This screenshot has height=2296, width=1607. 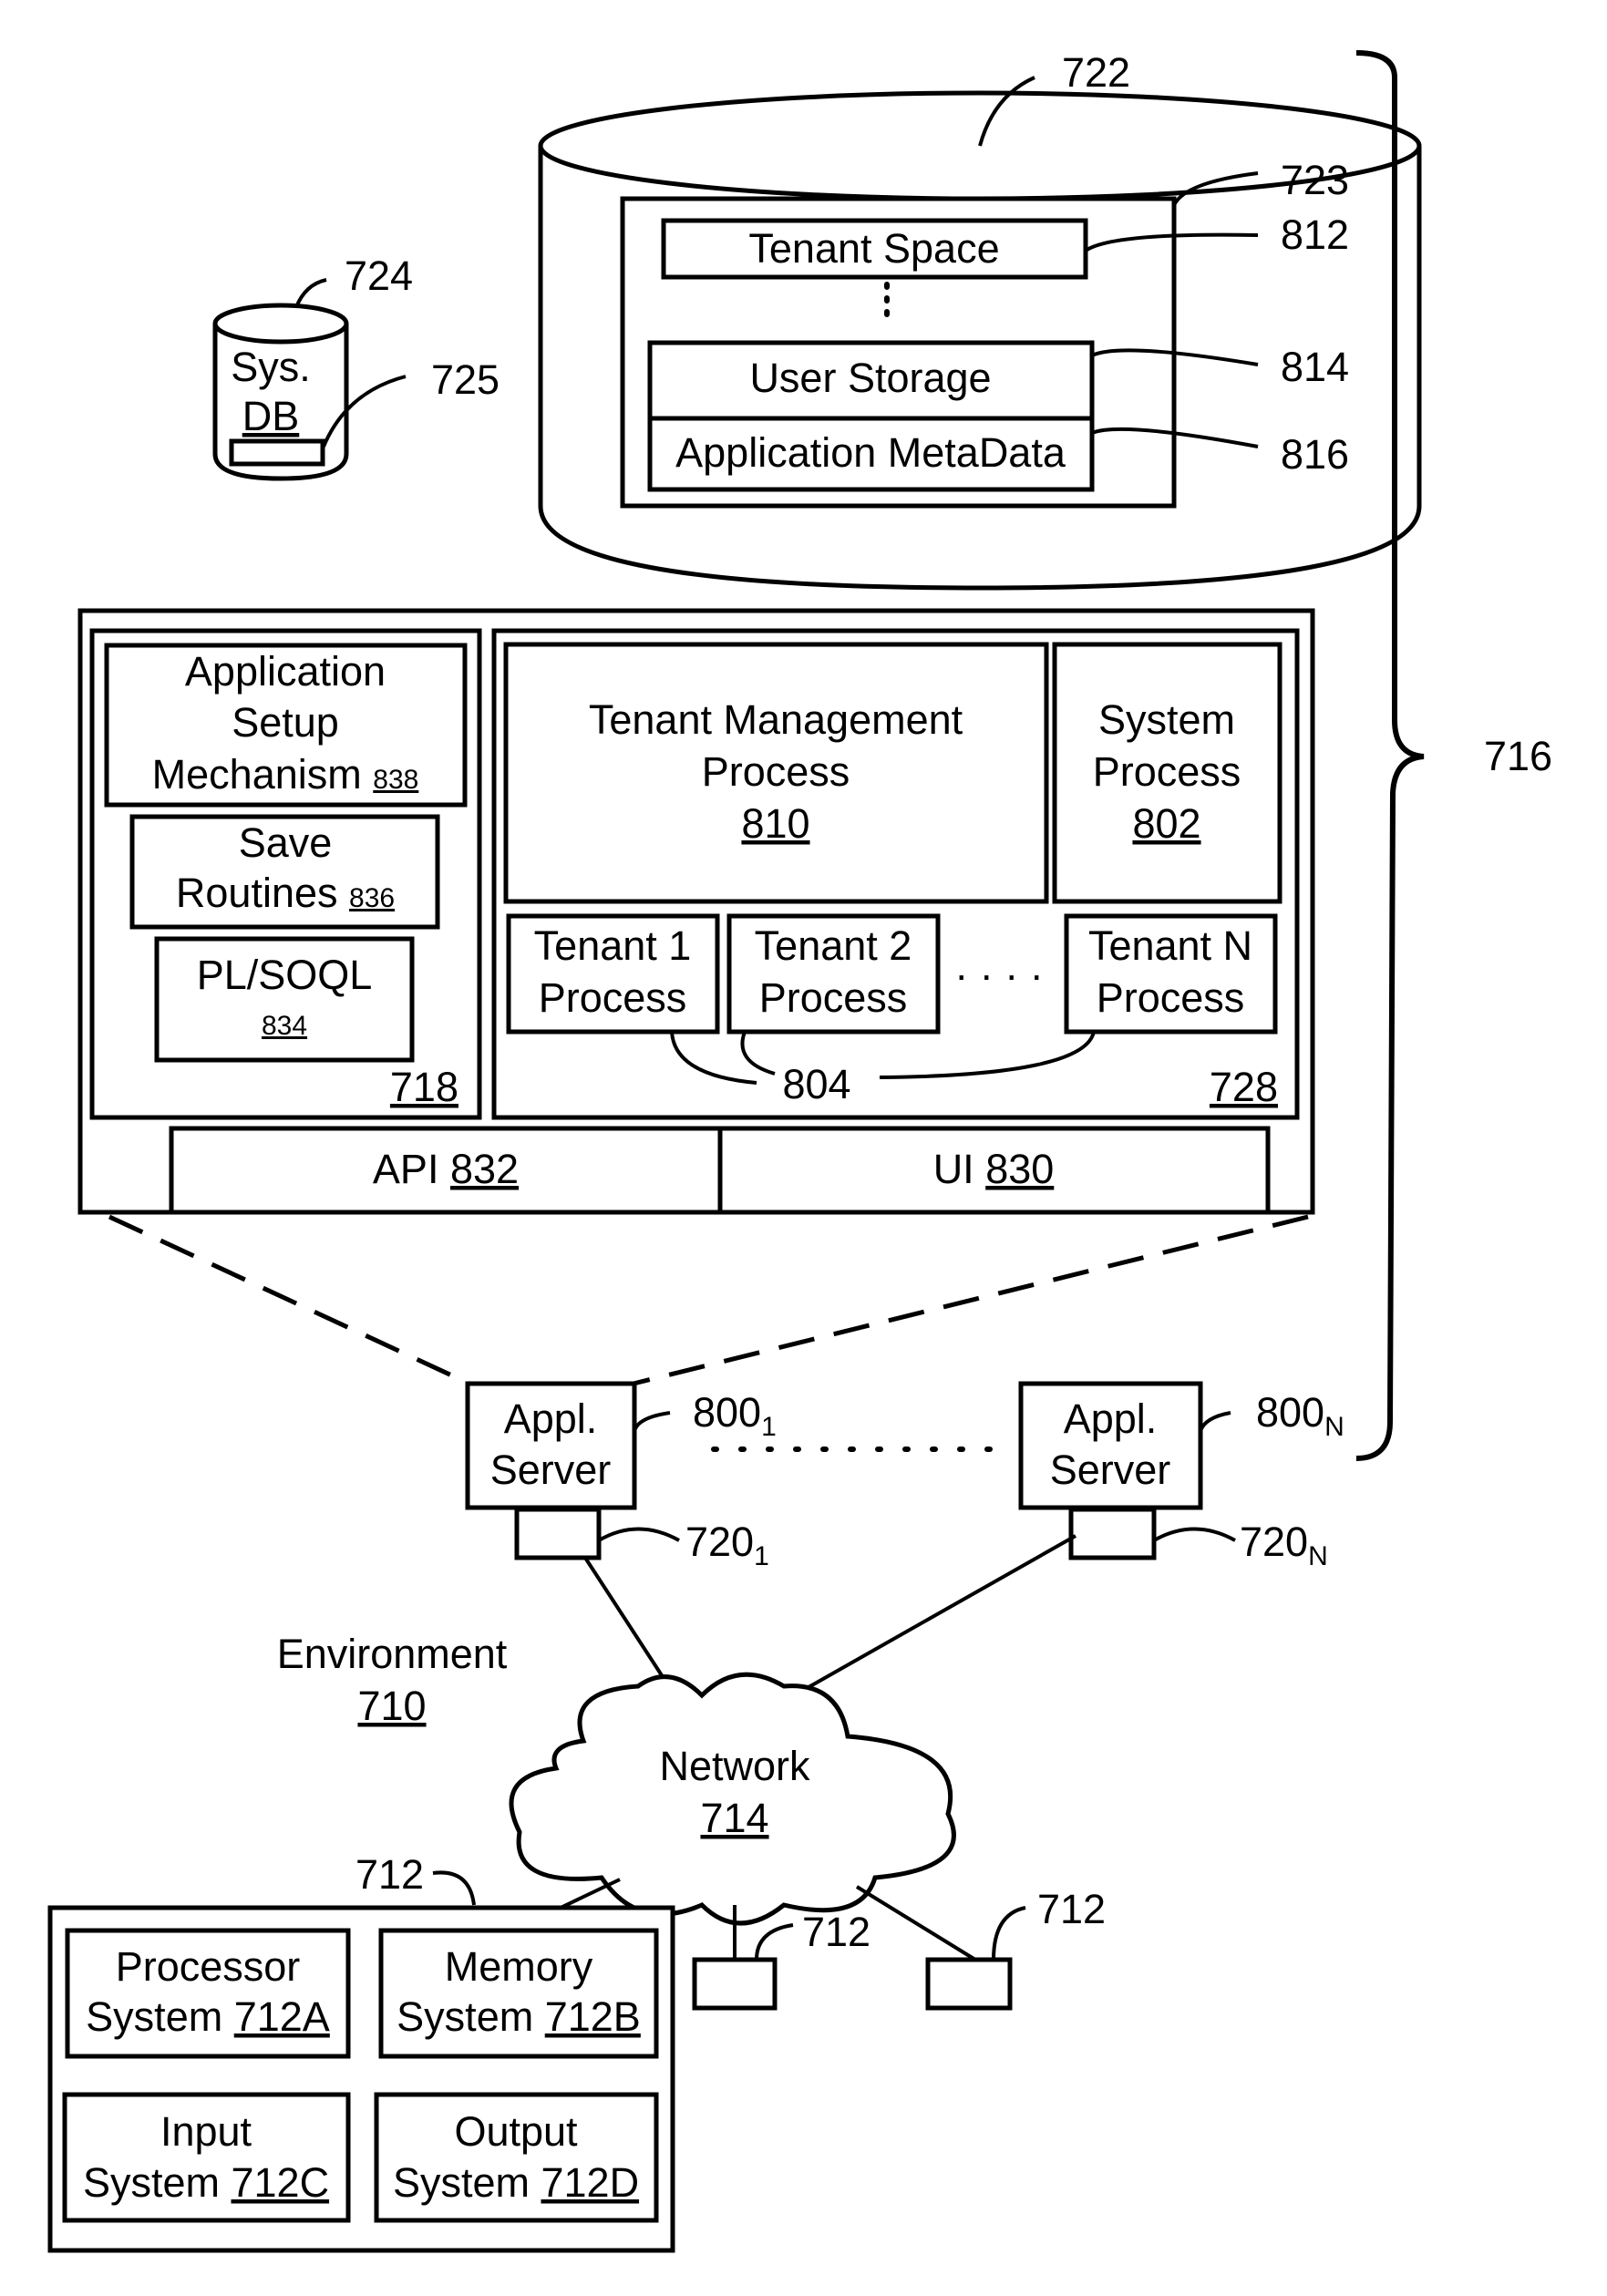 I want to click on ref-800-1-text: 800, so click(x=727, y=1412).